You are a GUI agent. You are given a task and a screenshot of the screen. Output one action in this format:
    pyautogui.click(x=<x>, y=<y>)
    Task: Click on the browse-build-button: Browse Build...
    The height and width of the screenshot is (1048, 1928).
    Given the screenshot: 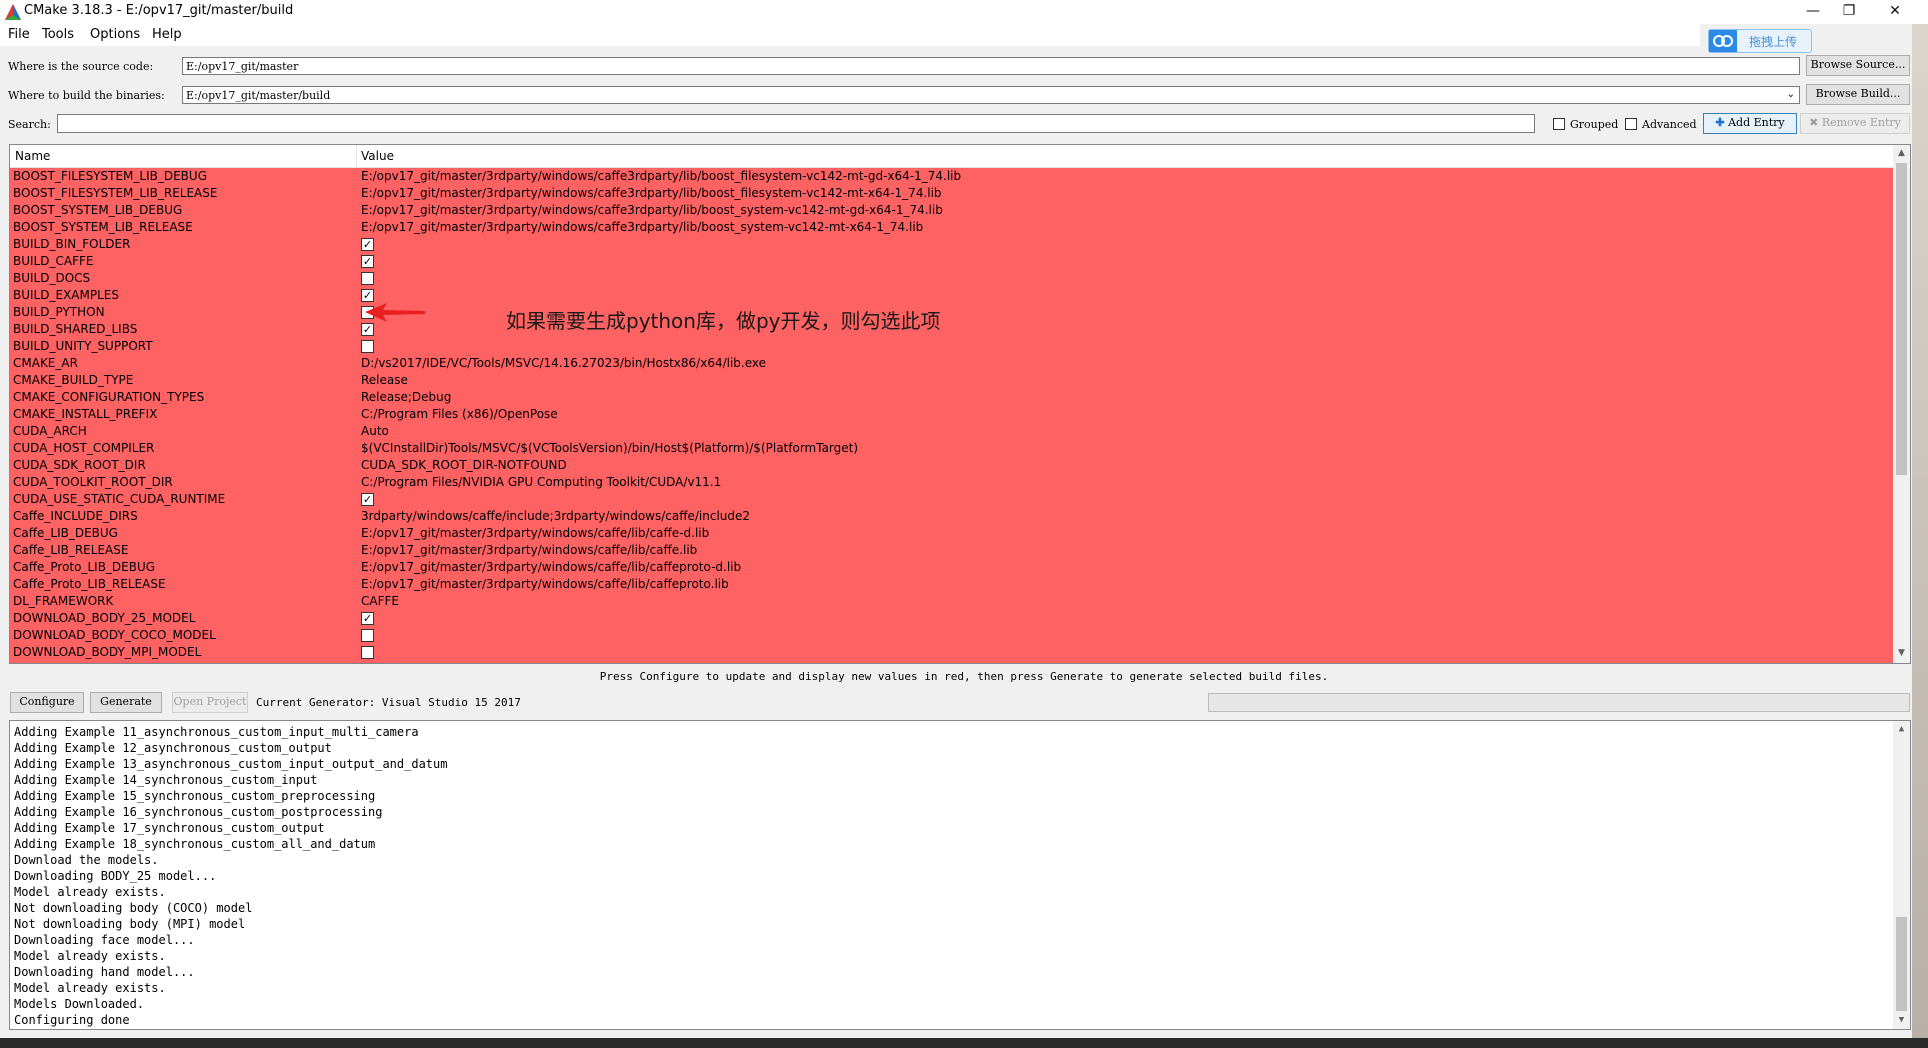 What is the action you would take?
    pyautogui.click(x=1858, y=94)
    